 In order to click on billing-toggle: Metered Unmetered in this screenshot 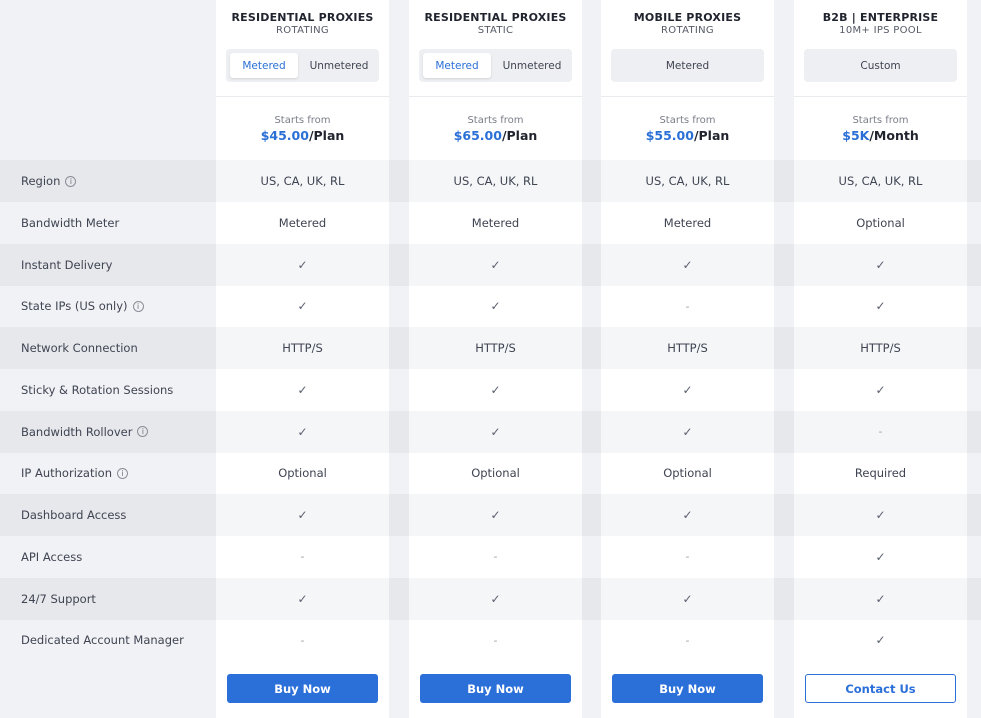, I will do `click(302, 65)`.